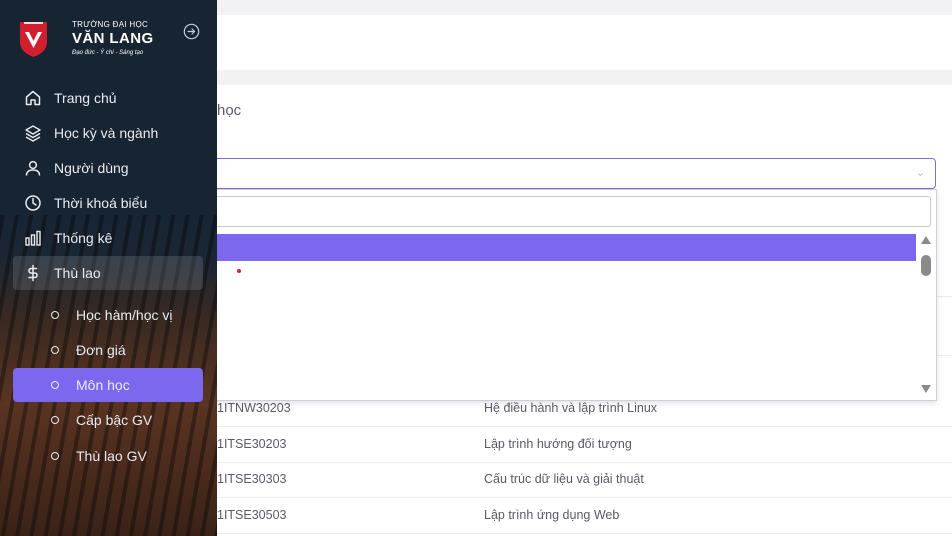  I want to click on sidebar-subitem-lecturer-pay: Thù lao GV, so click(108, 456).